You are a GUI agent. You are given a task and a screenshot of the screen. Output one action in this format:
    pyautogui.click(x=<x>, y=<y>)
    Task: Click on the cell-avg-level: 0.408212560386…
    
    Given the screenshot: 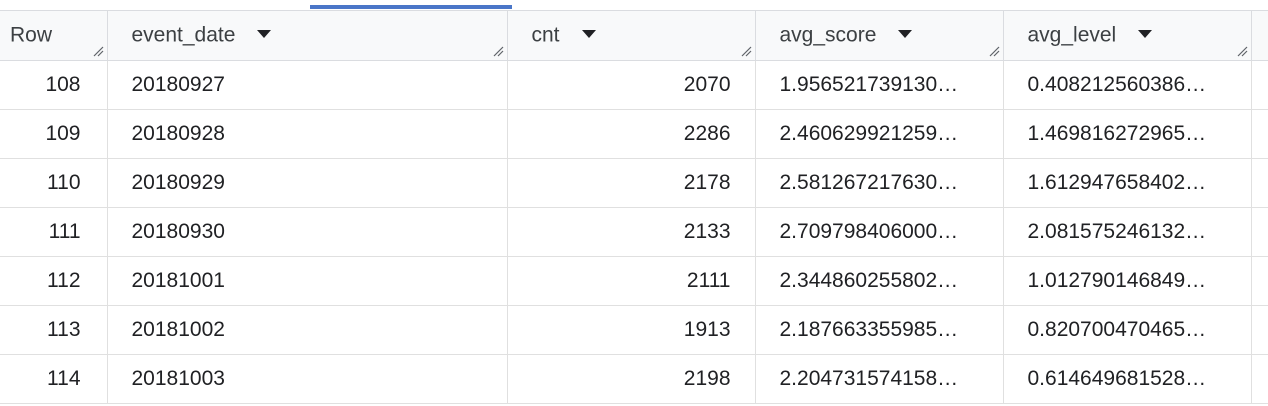 What is the action you would take?
    pyautogui.click(x=1127, y=85)
    